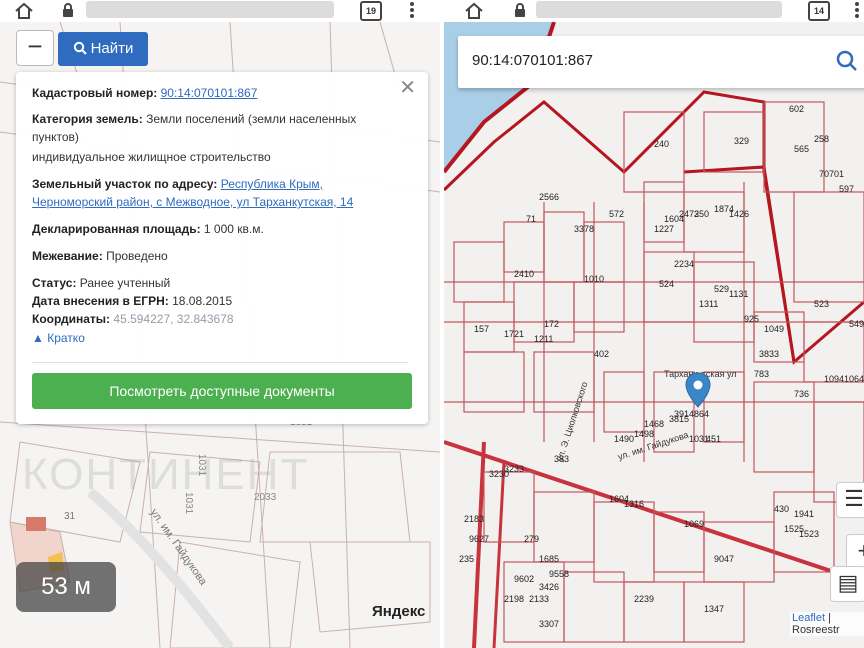  I want to click on brief-link: Кратко, so click(66, 338).